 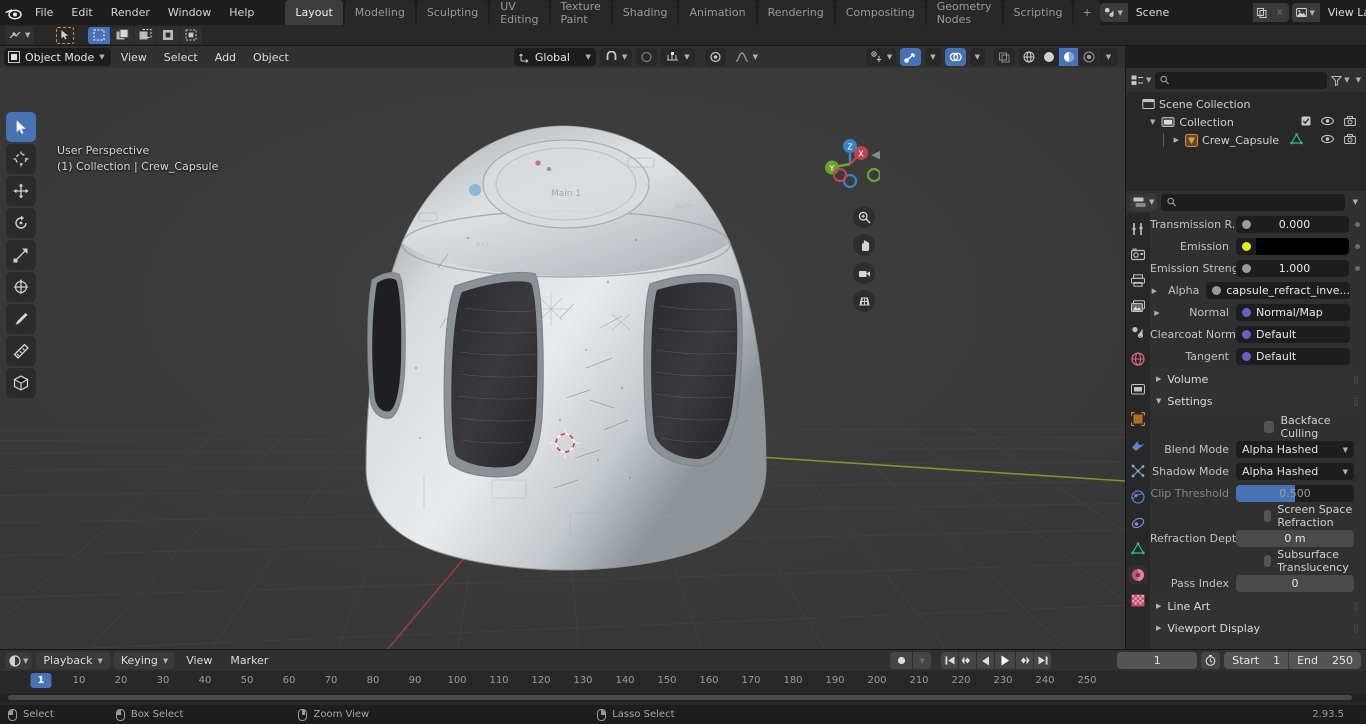 What do you see at coordinates (199, 660) in the screenshot?
I see `timeline-menu-view: View` at bounding box center [199, 660].